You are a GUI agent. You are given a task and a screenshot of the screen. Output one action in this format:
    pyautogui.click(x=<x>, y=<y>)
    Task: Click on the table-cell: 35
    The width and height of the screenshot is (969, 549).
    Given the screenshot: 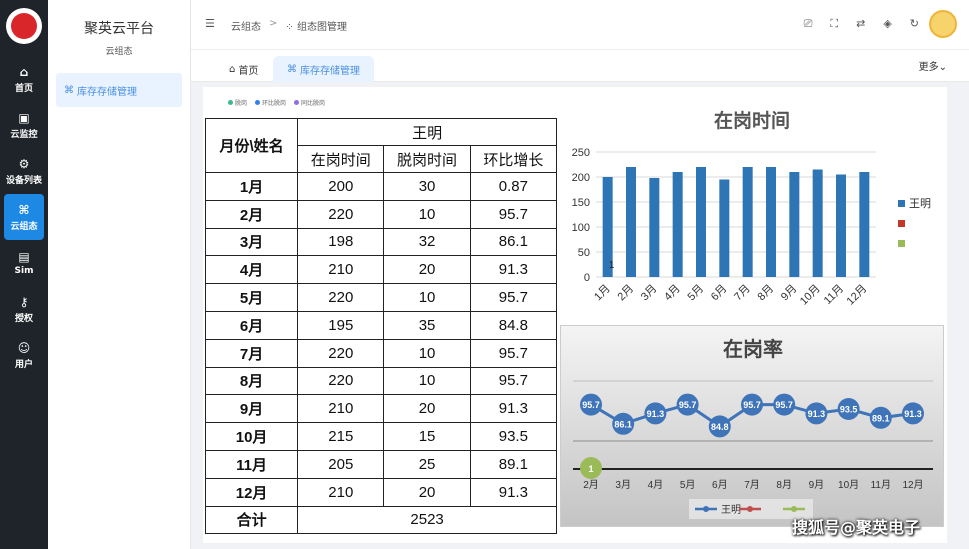 What is the action you would take?
    pyautogui.click(x=427, y=325)
    